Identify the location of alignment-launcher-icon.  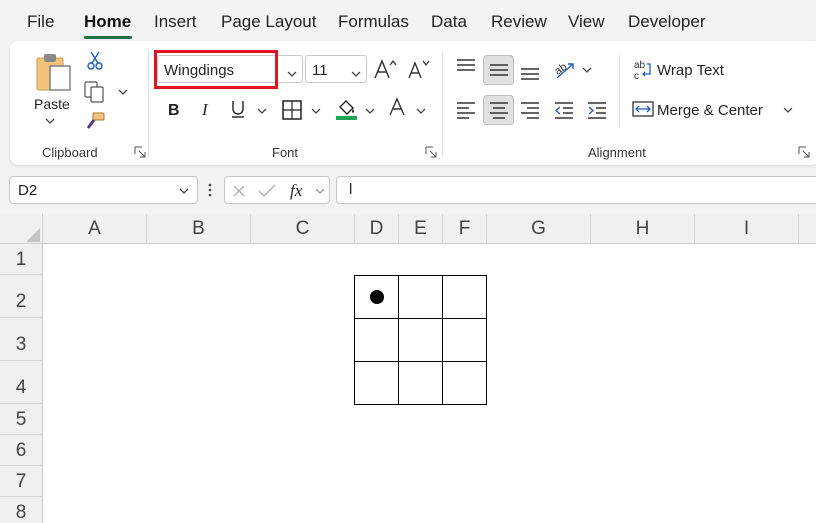
(804, 152).